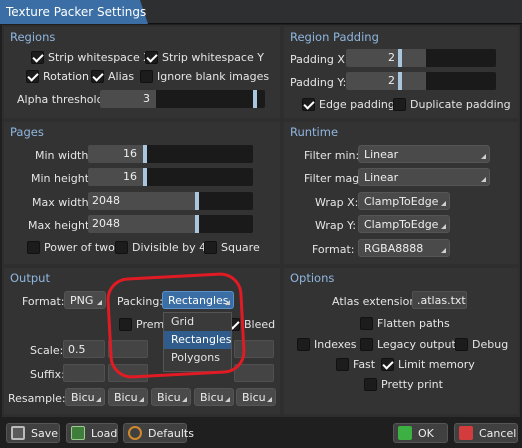  What do you see at coordinates (47, 350) in the screenshot?
I see `scale-label: Scale:` at bounding box center [47, 350].